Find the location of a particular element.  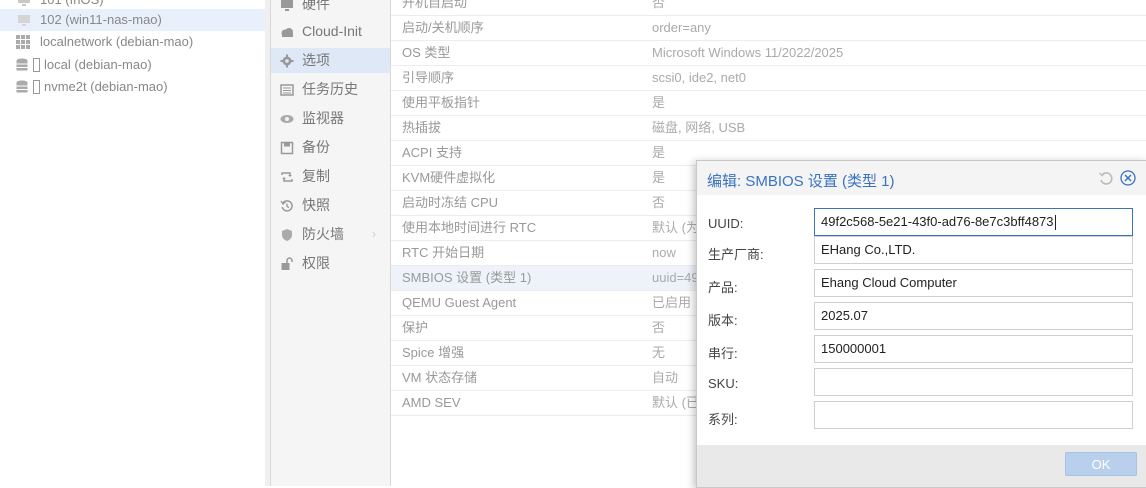

nav-item-backup: 备份 is located at coordinates (330, 147).